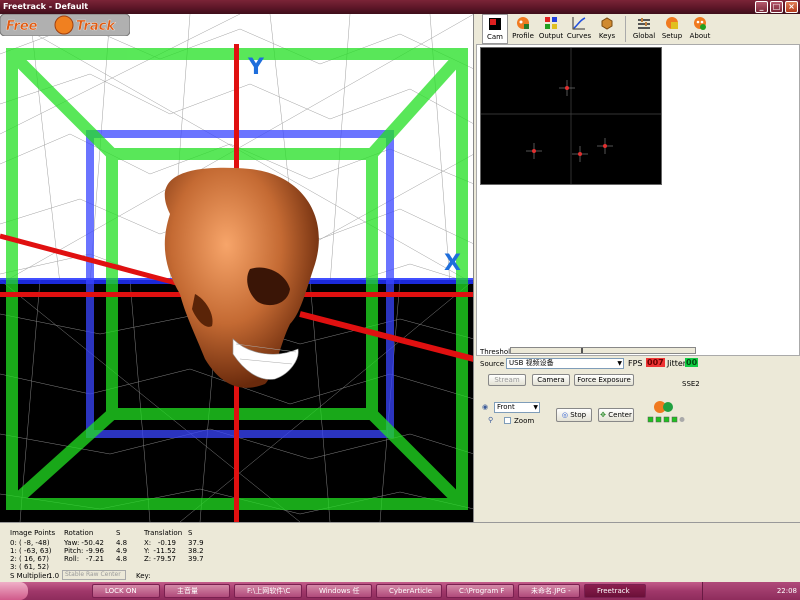  I want to click on task-label: C:\Program F, so click(482, 591).